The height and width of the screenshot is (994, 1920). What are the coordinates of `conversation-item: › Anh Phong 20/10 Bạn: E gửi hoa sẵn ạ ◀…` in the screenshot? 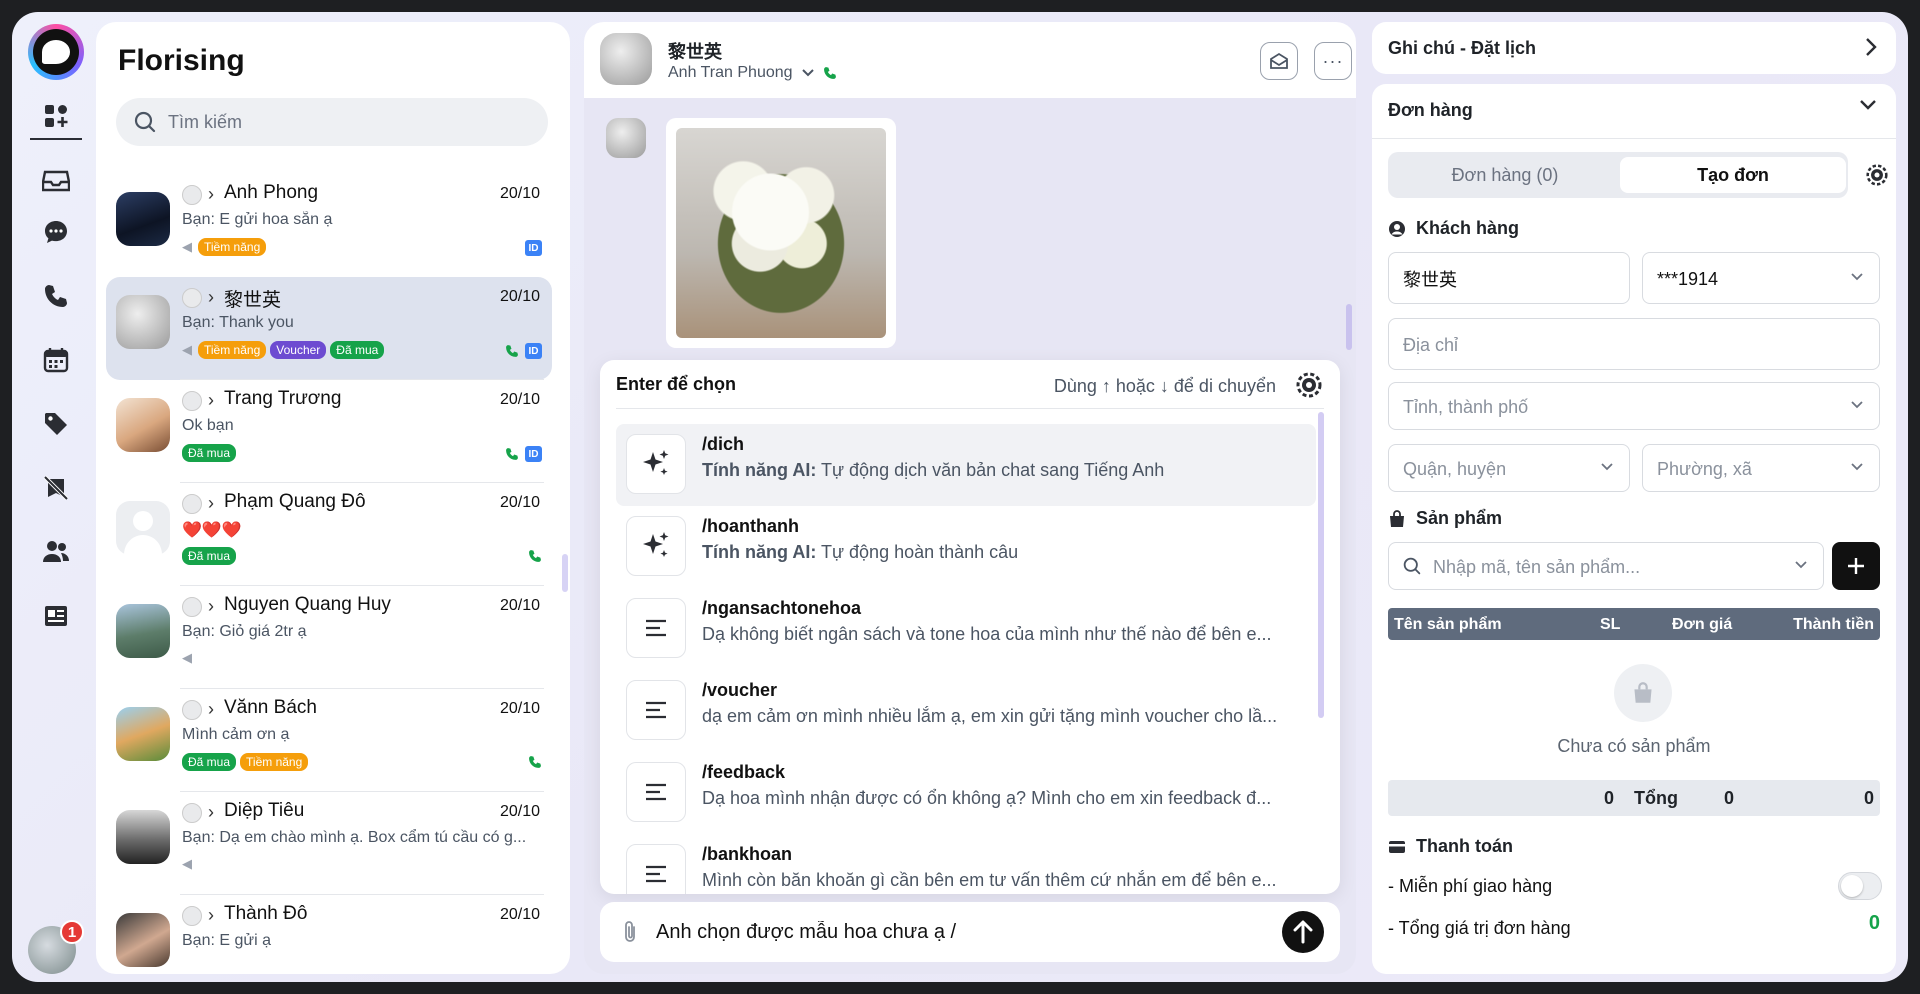 It's located at (329, 225).